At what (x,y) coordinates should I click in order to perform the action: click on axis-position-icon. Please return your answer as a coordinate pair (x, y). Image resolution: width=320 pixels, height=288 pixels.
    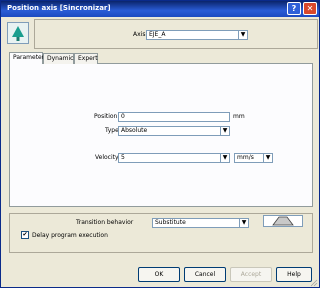
    Looking at the image, I should click on (18, 33).